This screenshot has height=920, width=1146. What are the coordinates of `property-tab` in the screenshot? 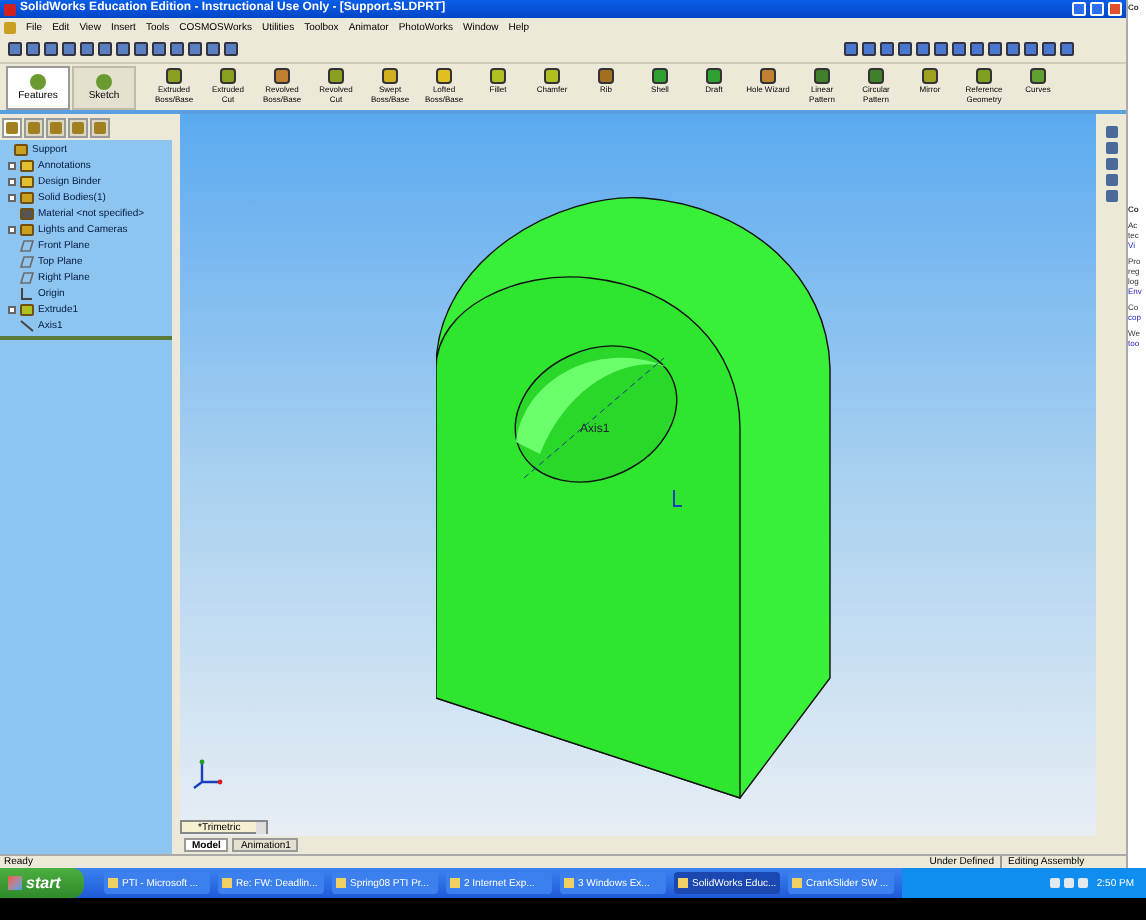 It's located at (34, 127).